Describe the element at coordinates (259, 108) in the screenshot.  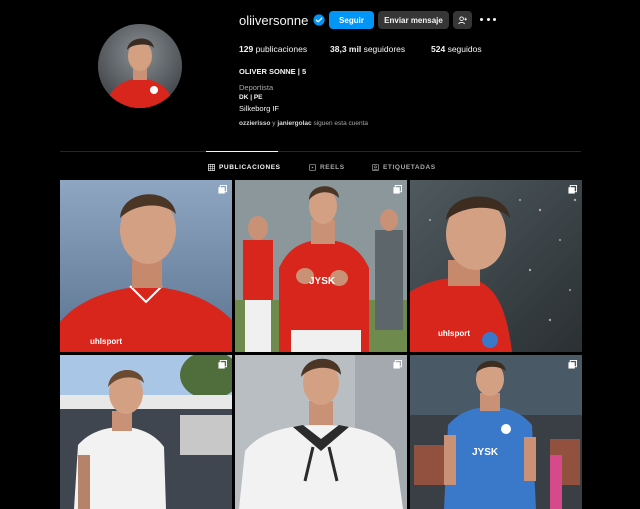
I see `bio-club: Silkeborg IF` at that location.